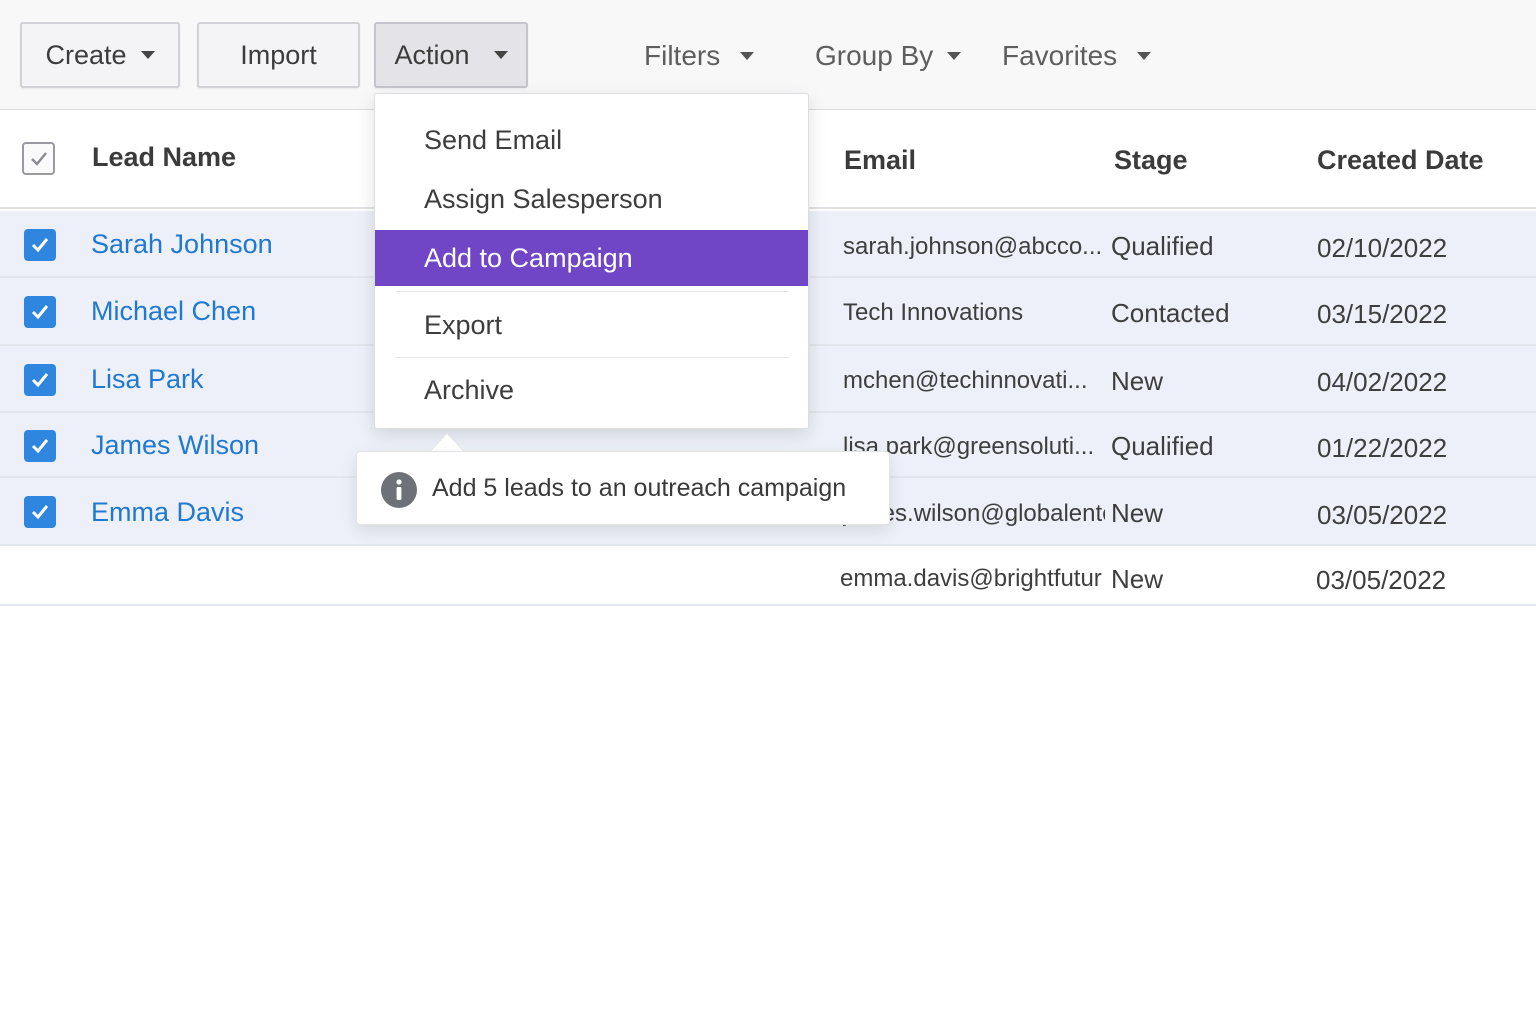 The width and height of the screenshot is (1536, 1024). What do you see at coordinates (528, 257) in the screenshot?
I see `menu-item-label: Add to Campaign` at bounding box center [528, 257].